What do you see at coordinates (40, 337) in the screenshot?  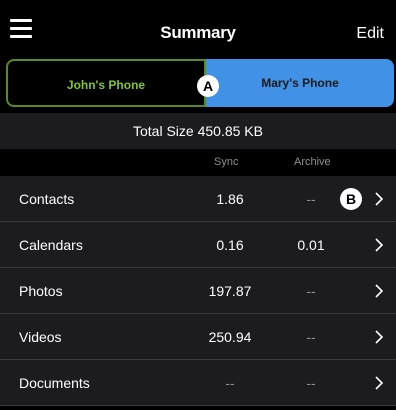 I see `row-label: Videos` at bounding box center [40, 337].